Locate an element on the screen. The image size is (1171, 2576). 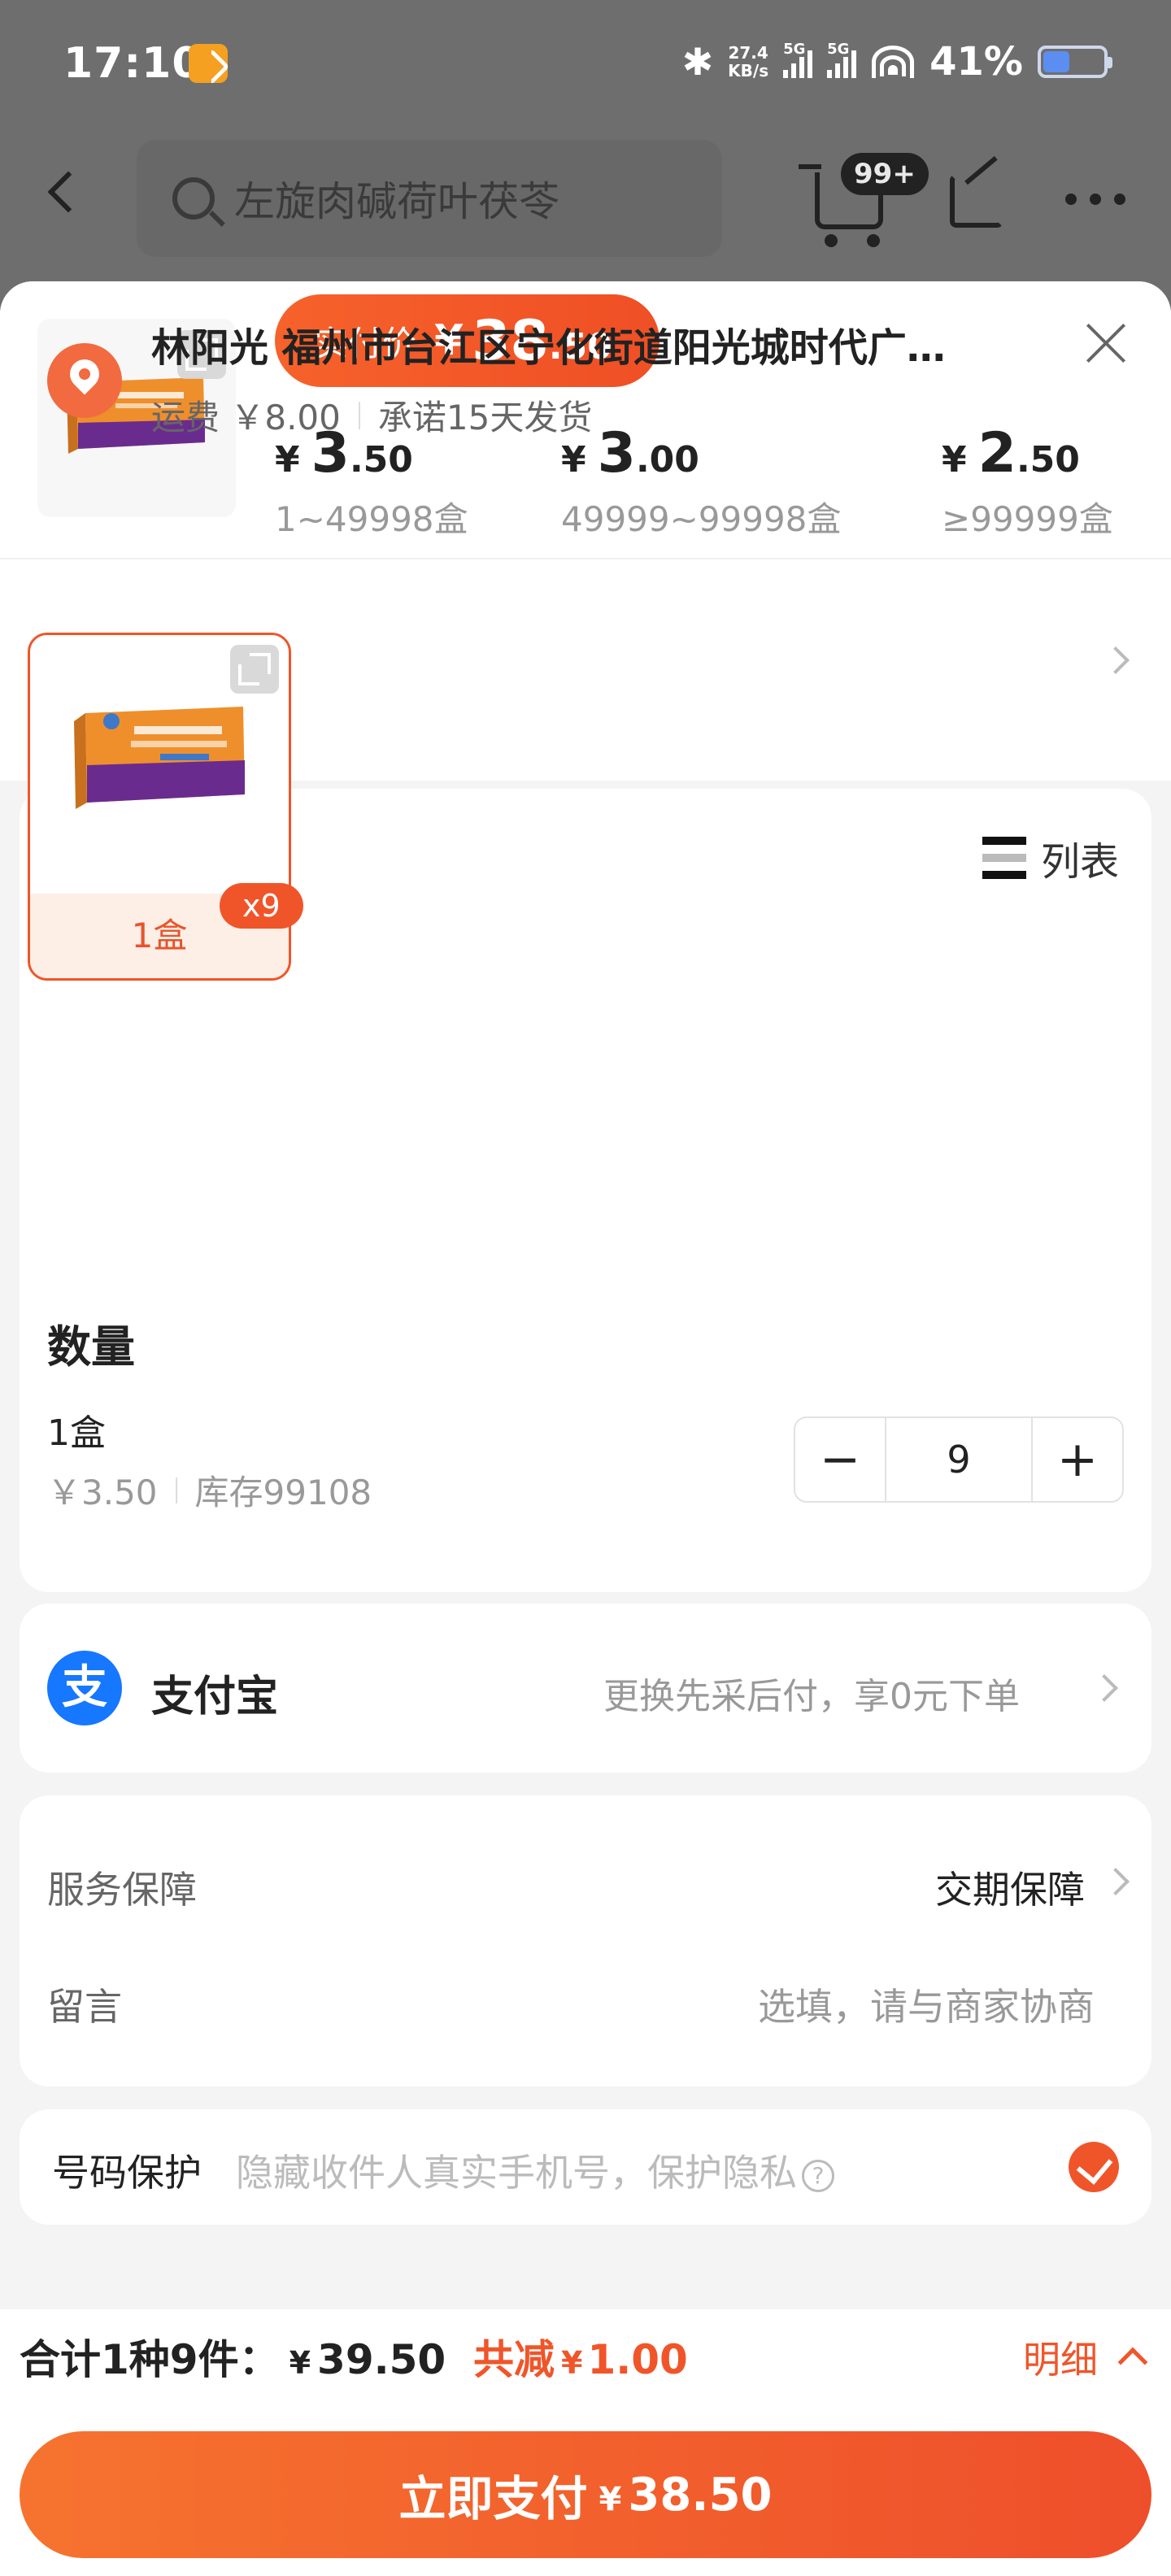
service-card is located at coordinates (585, 1941).